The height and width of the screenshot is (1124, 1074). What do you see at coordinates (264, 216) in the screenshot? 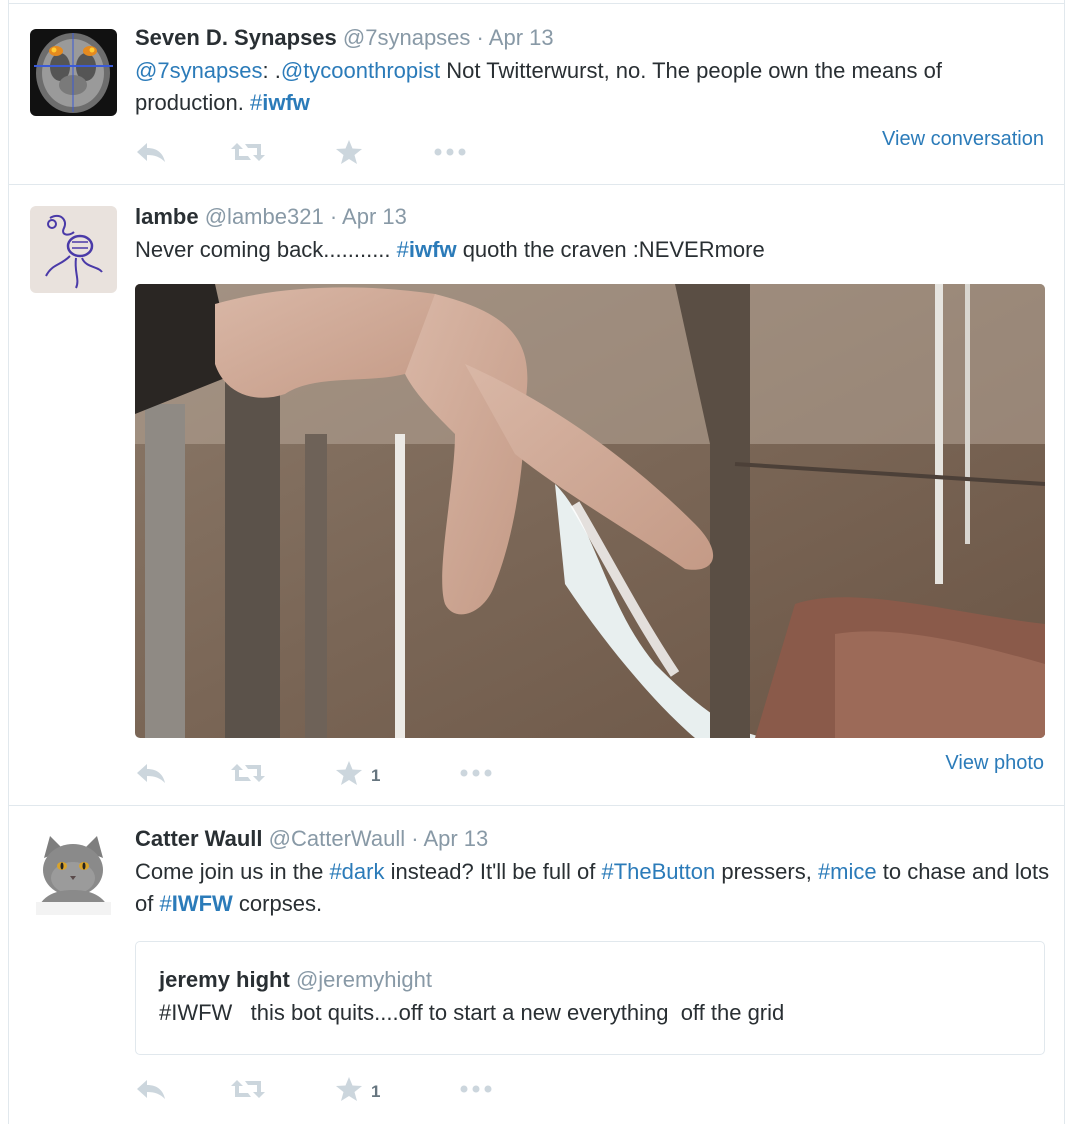
I see `username: @lambe321` at bounding box center [264, 216].